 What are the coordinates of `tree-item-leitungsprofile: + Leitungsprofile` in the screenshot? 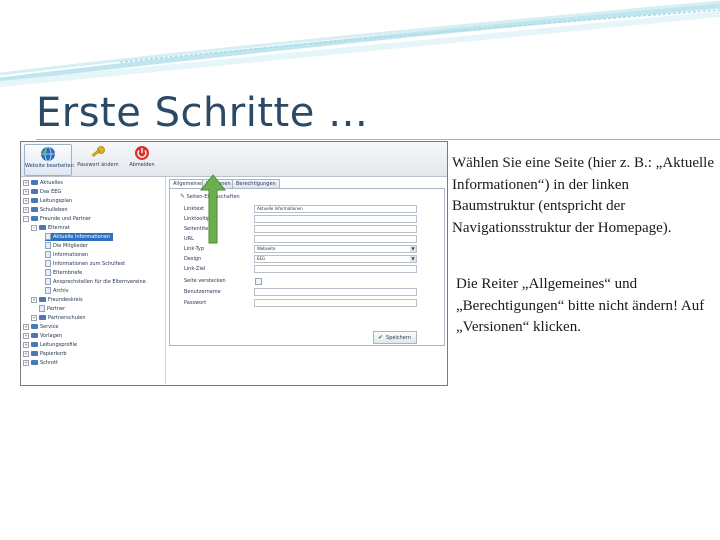 It's located at (50, 345).